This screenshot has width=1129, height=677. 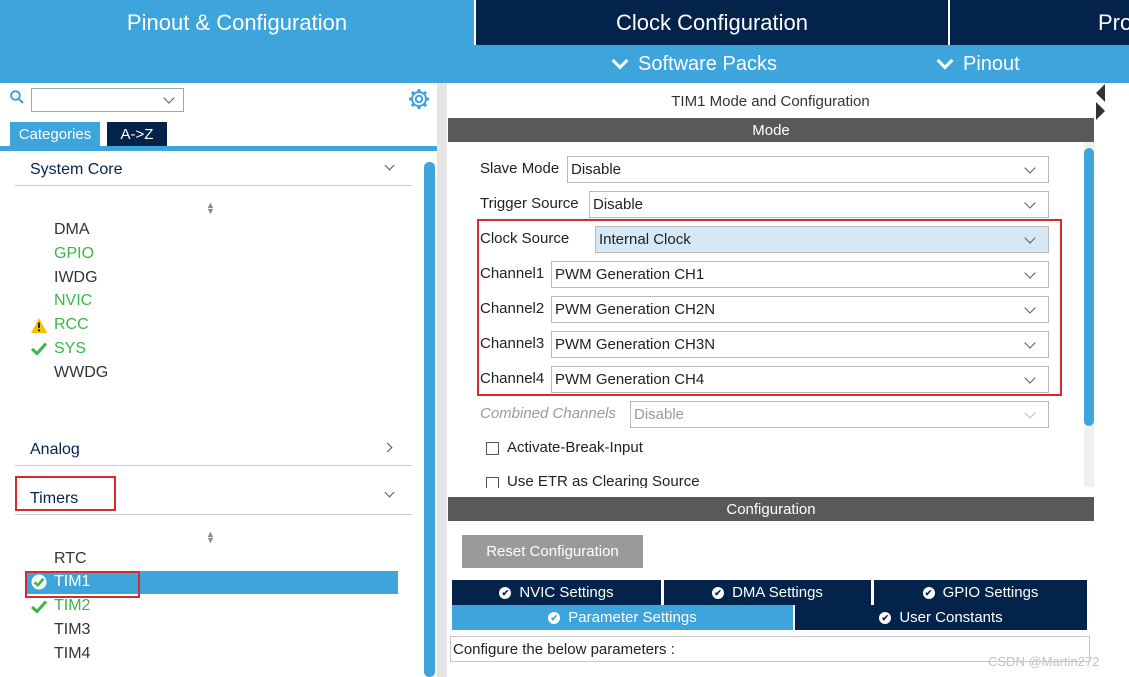 What do you see at coordinates (39, 325) in the screenshot?
I see `warning-icon` at bounding box center [39, 325].